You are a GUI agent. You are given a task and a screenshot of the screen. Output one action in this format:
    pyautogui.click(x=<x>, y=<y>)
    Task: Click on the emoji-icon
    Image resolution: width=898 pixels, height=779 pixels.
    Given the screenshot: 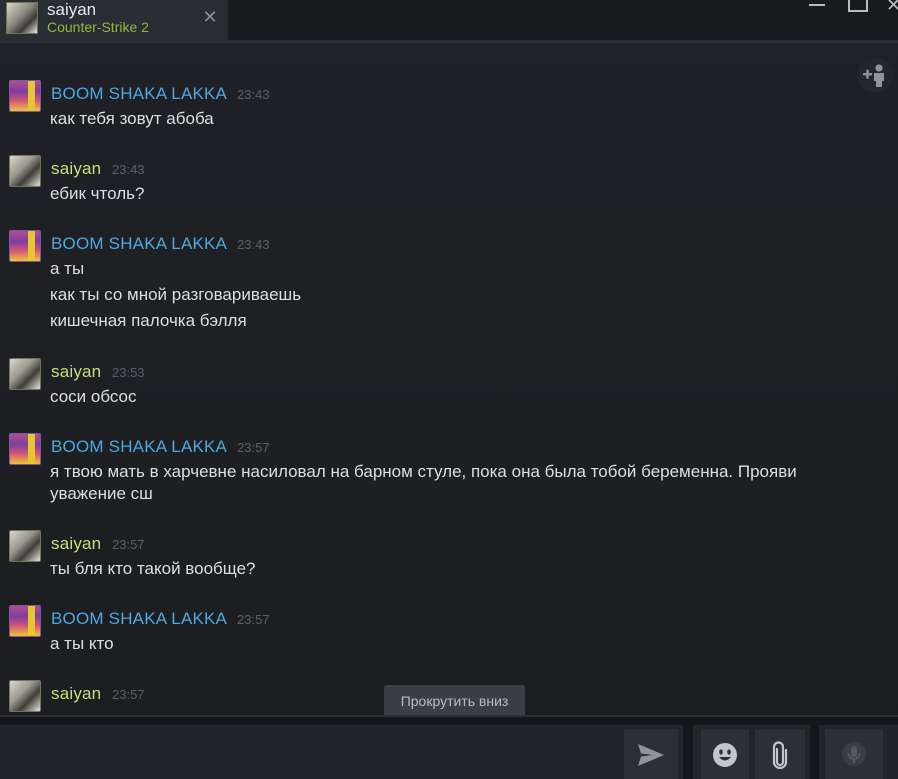 What is the action you would take?
    pyautogui.click(x=725, y=755)
    